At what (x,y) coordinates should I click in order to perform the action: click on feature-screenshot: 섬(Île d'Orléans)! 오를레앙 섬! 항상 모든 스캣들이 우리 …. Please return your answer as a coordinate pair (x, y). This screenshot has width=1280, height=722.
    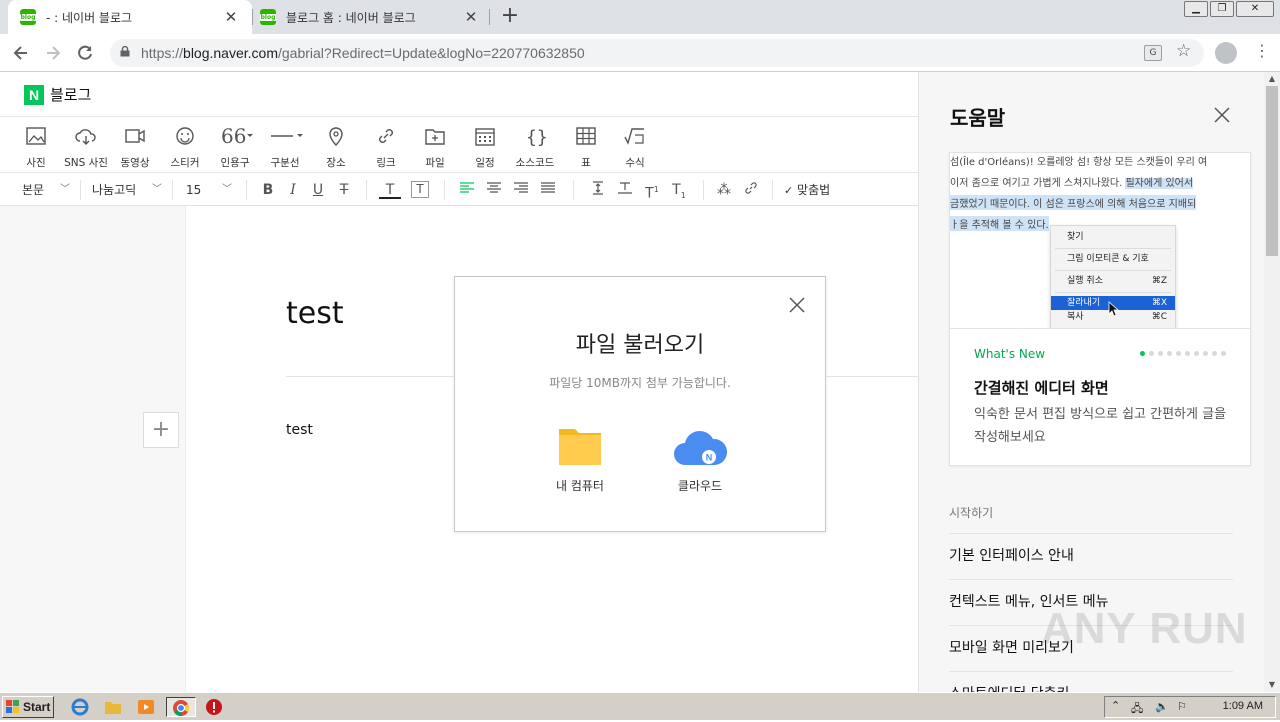
    Looking at the image, I should click on (1100, 241).